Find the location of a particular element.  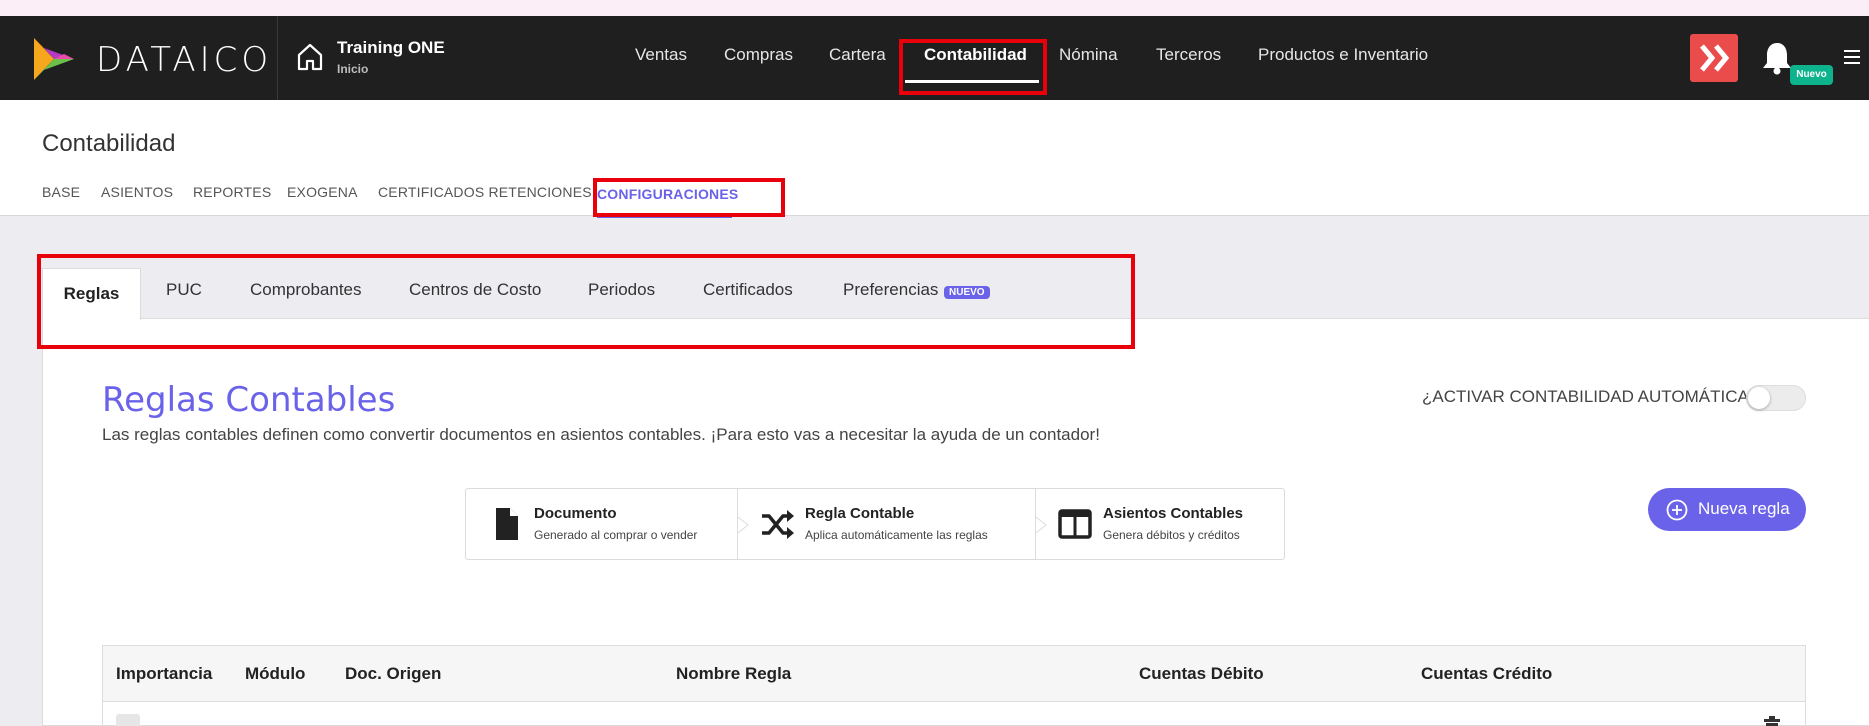

column-header-nombre-regla: Nombre Regla is located at coordinates (733, 674).